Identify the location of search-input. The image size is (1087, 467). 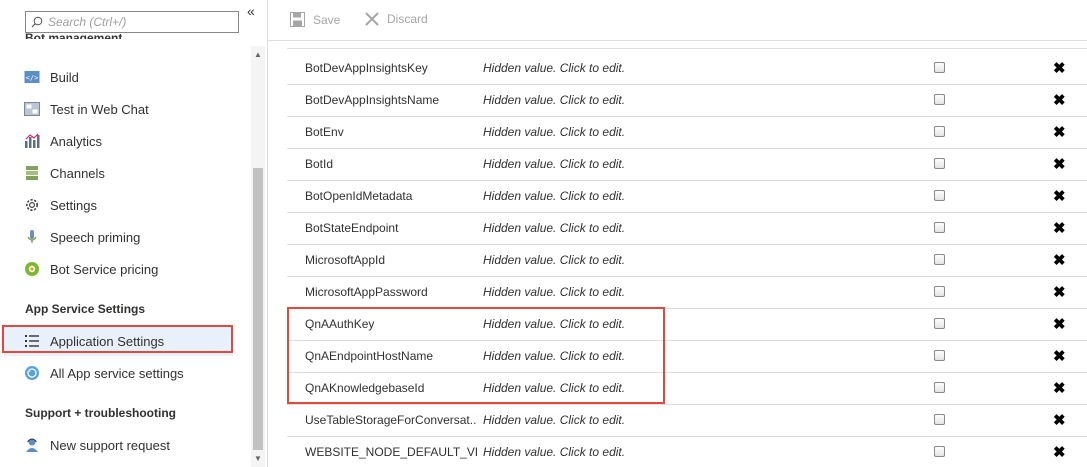
(138, 22).